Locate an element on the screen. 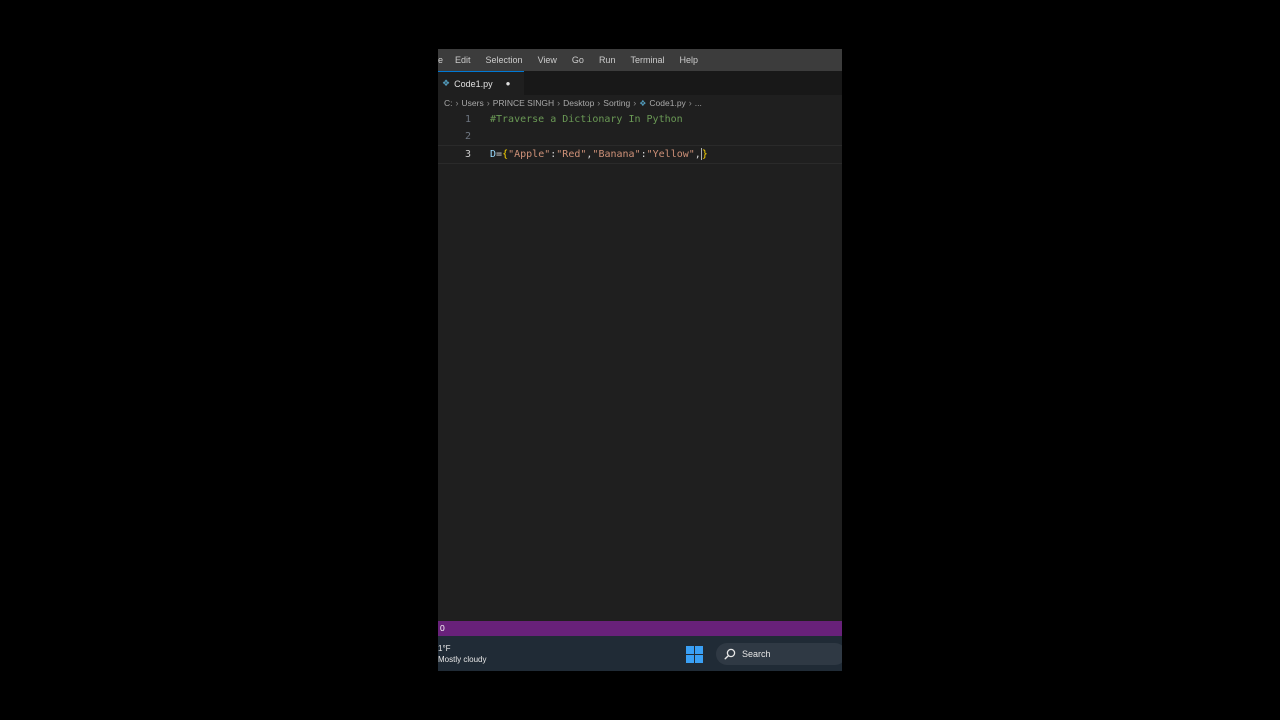 The image size is (1280, 720). code-line-current: 3 D={"Apple":"Red","Banana":"Yellow",} is located at coordinates (640, 154).